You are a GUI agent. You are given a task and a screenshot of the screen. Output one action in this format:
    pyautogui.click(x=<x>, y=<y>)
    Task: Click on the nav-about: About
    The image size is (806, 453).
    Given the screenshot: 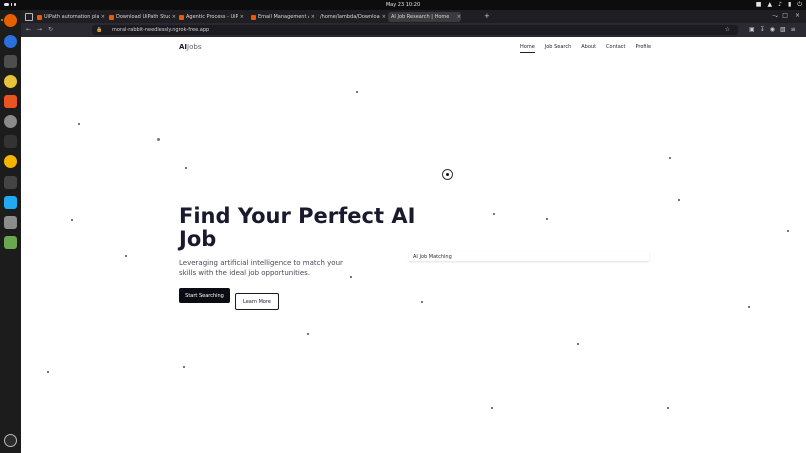 What is the action you would take?
    pyautogui.click(x=588, y=48)
    